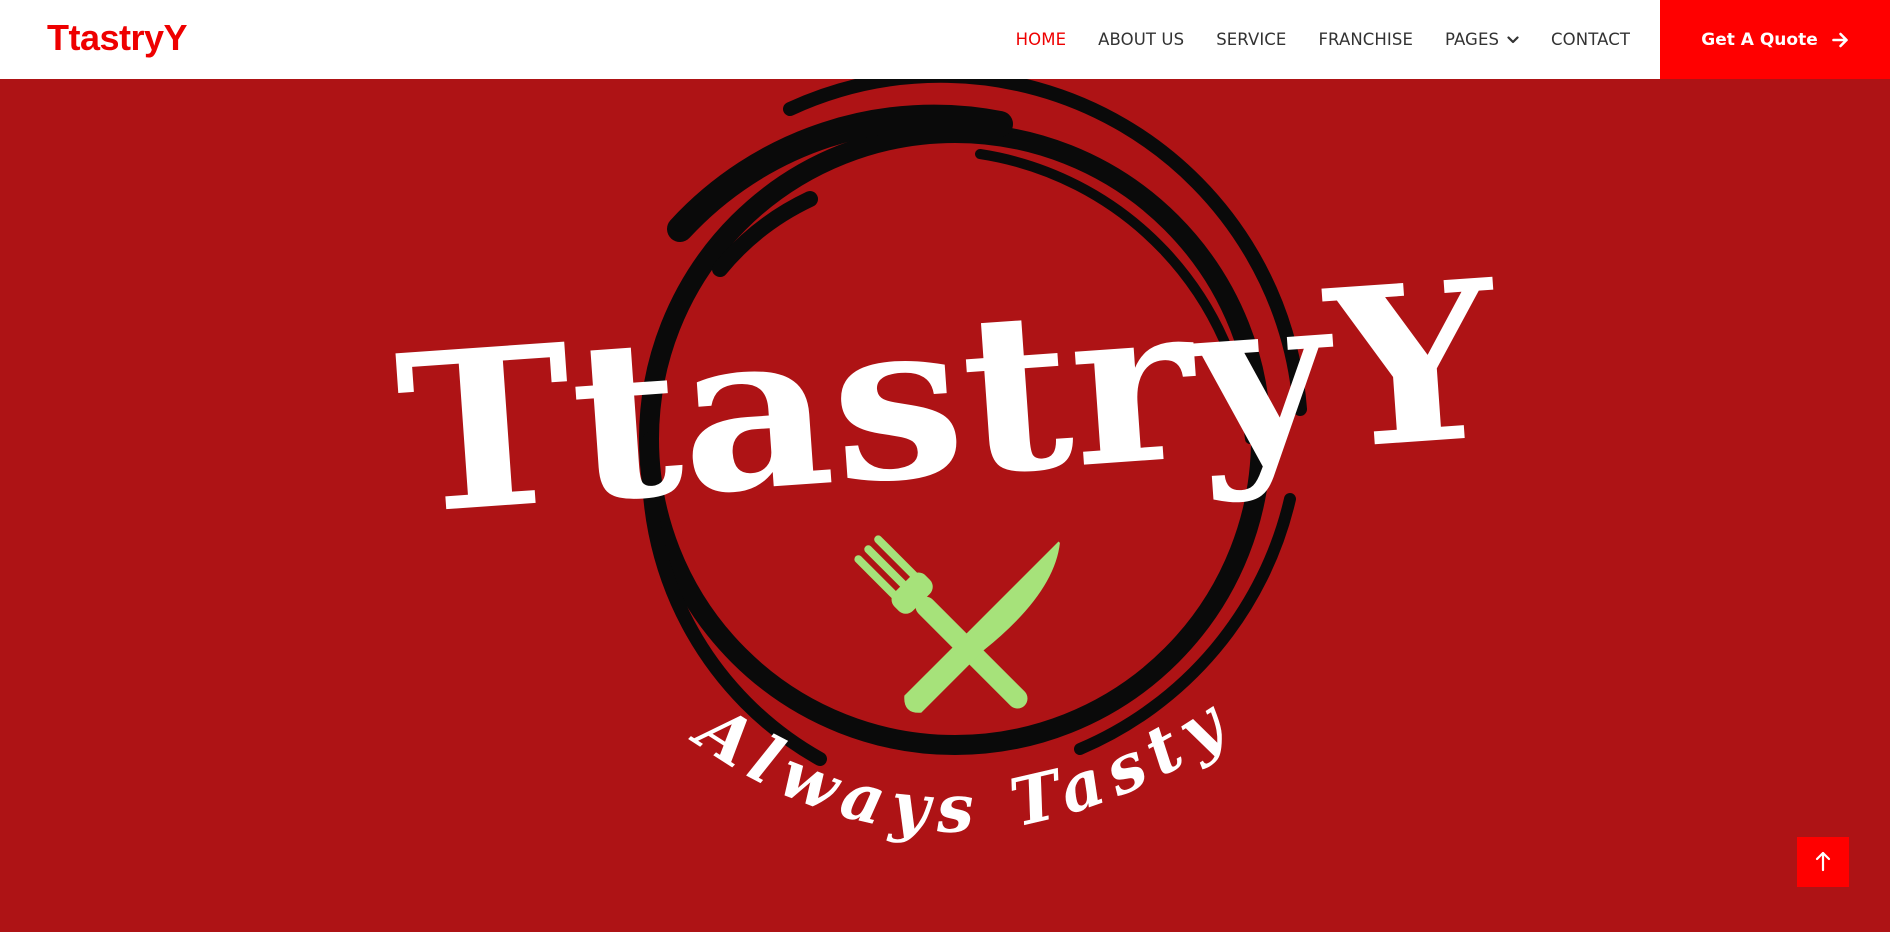  I want to click on nav-service-label: SERVICE, so click(1251, 39).